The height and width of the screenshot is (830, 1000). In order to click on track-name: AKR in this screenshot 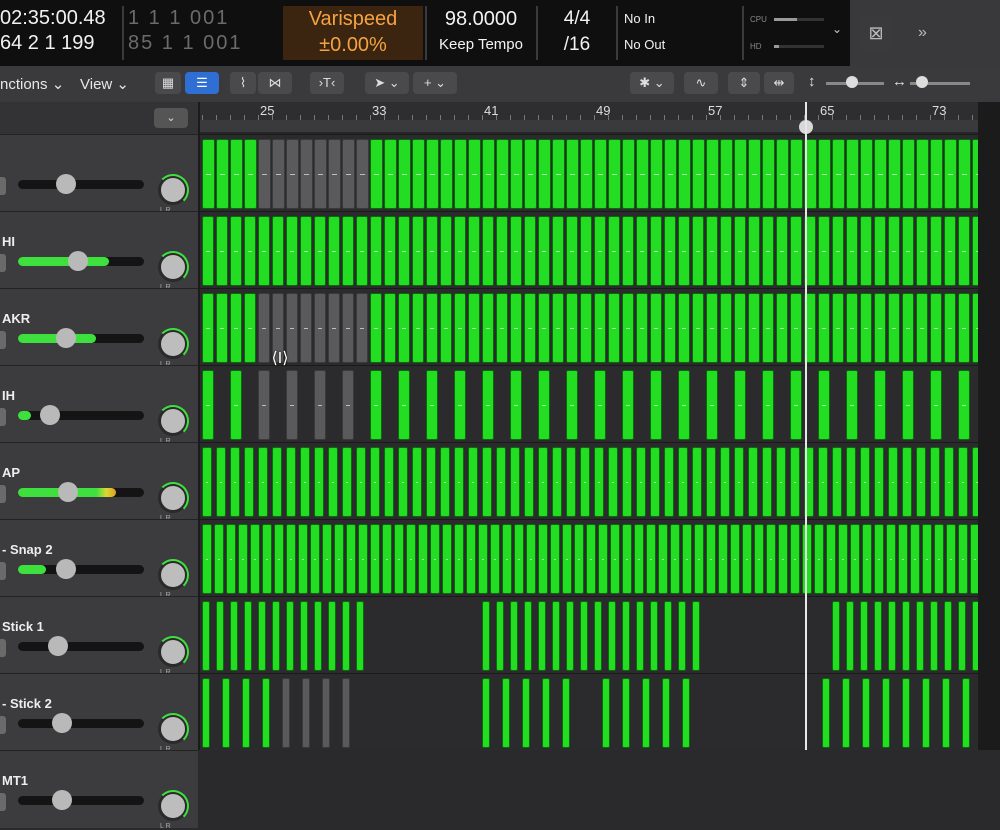, I will do `click(16, 318)`.